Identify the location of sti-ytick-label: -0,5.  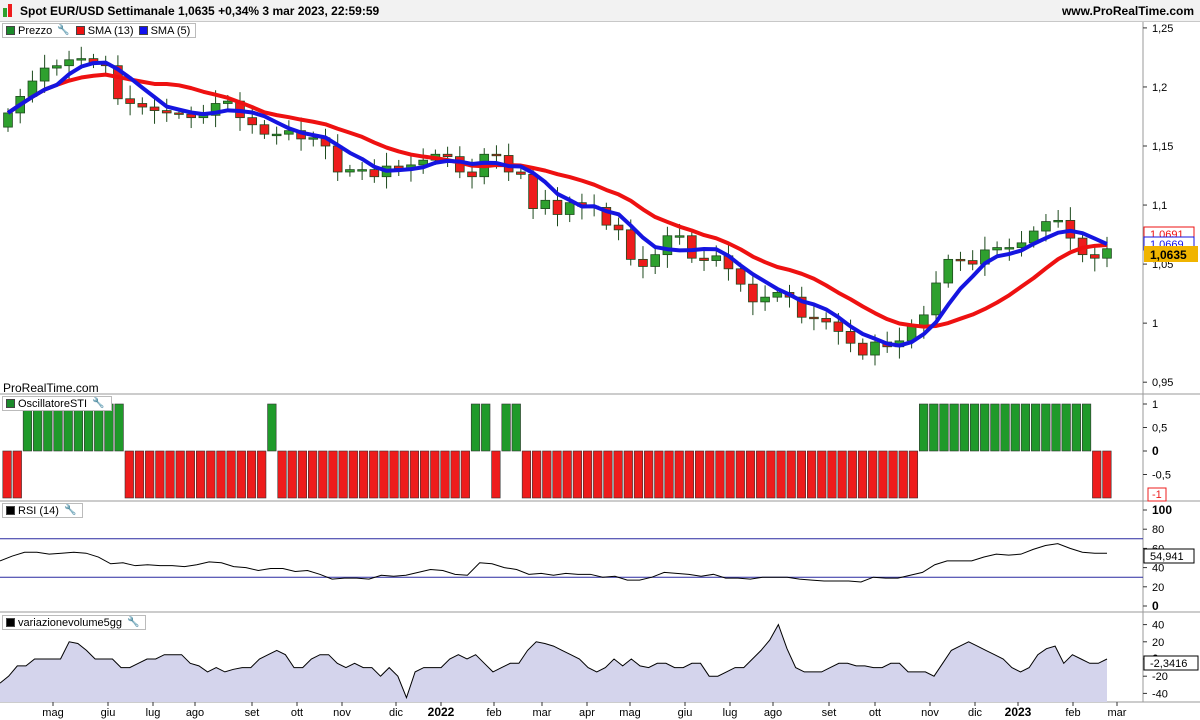
(1161, 476).